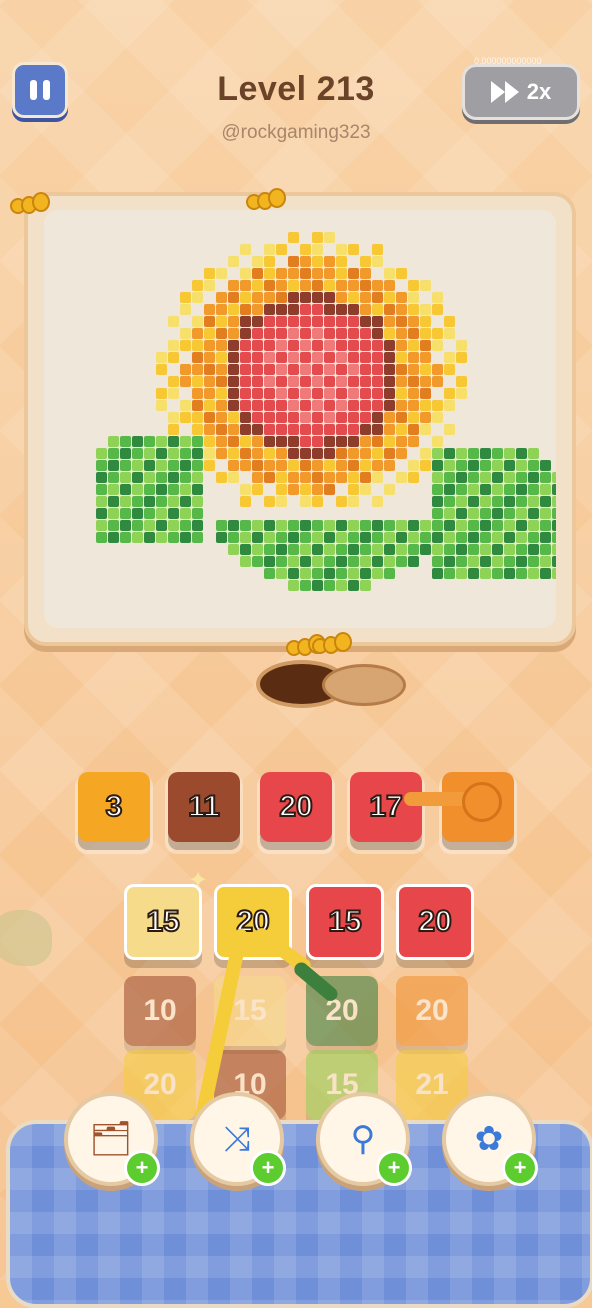  I want to click on speed-button: 2x, so click(521, 92).